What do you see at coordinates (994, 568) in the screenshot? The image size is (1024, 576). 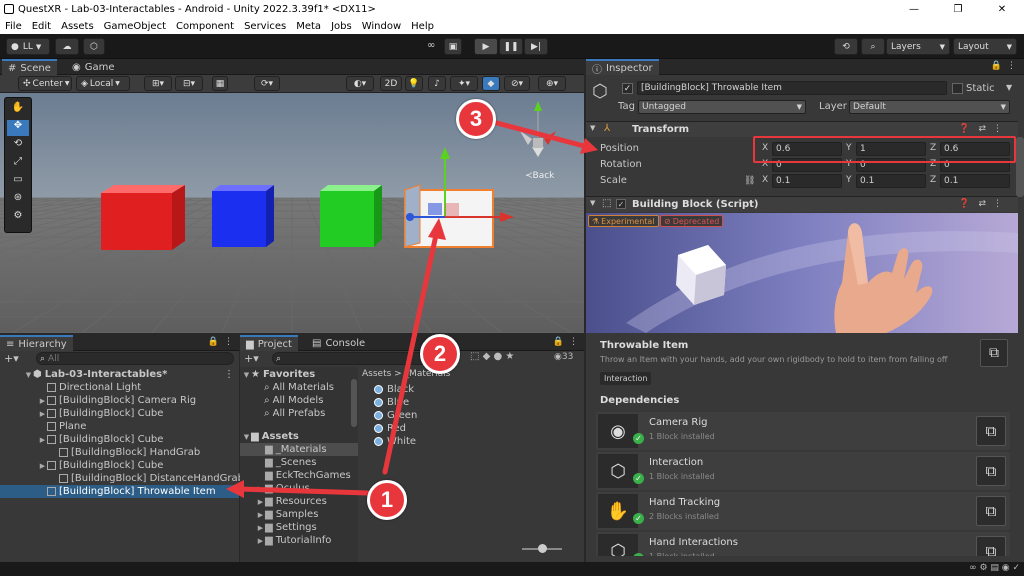 I see `status-icons: ∞ ⚙ ▤ ◉ ✓` at bounding box center [994, 568].